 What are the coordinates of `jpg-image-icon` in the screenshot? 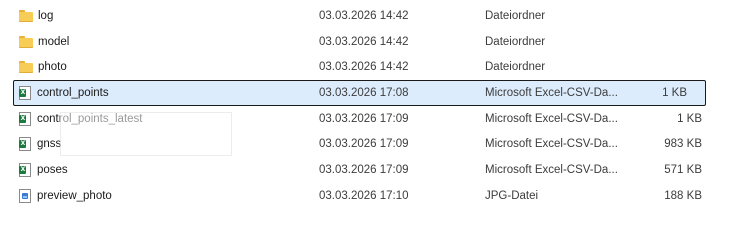 It's located at (25, 195).